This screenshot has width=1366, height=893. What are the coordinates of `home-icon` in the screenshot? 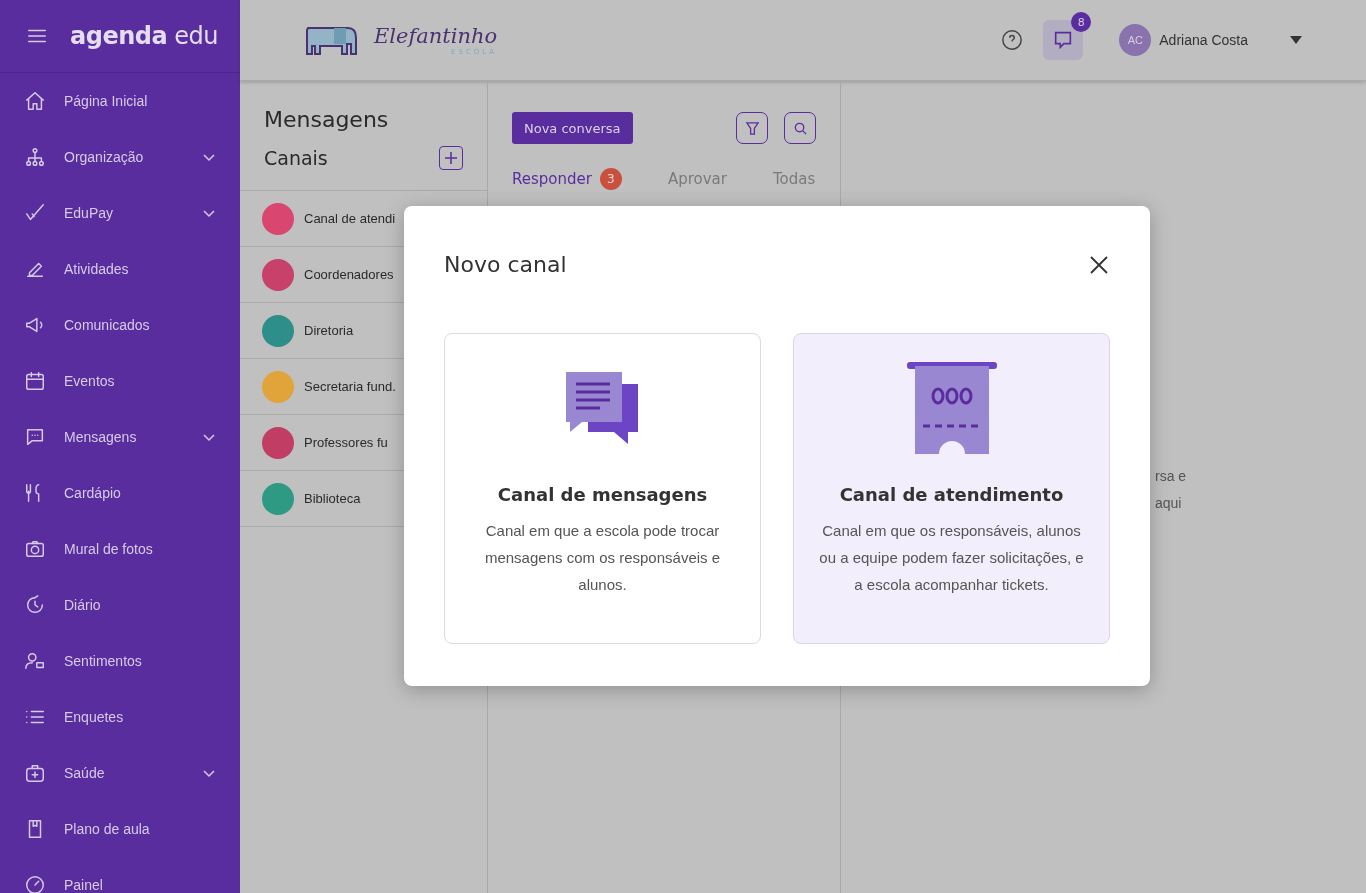 It's located at (35, 101).